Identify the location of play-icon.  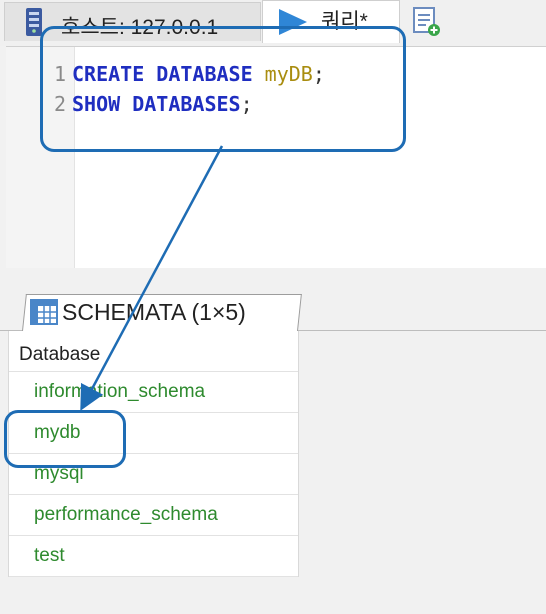
(292, 22).